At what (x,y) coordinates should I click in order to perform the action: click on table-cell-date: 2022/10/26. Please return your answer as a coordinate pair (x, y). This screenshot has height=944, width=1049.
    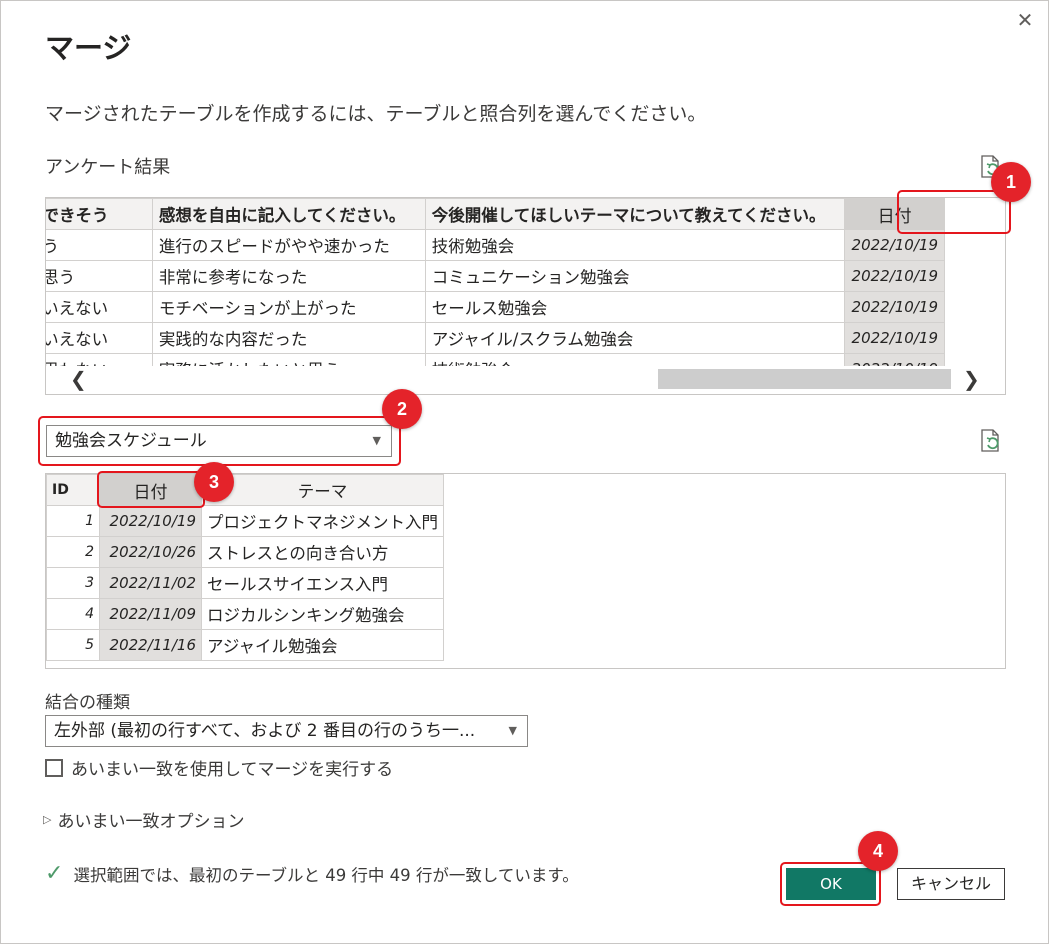
    Looking at the image, I should click on (150, 552).